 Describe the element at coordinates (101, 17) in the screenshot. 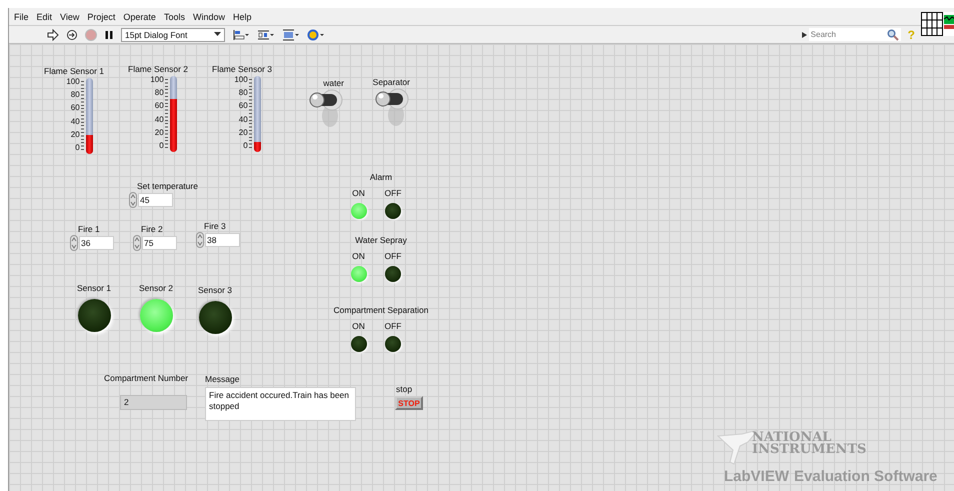

I see `menu-item: Project` at that location.